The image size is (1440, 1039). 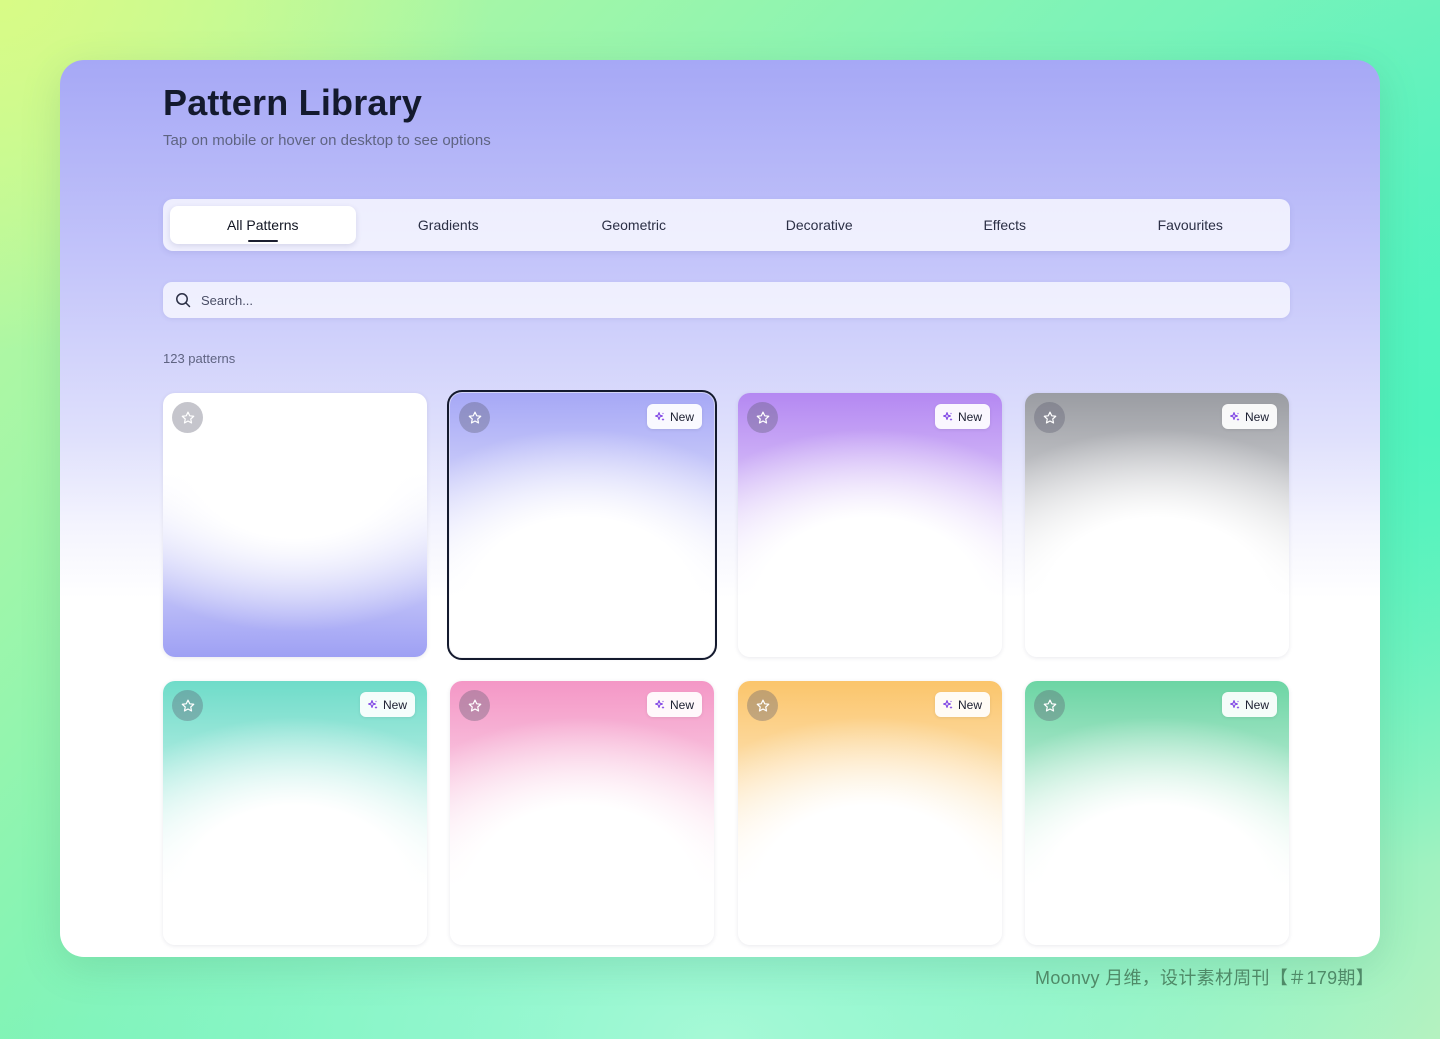 I want to click on tab-favourites: Favourites, so click(x=1191, y=225).